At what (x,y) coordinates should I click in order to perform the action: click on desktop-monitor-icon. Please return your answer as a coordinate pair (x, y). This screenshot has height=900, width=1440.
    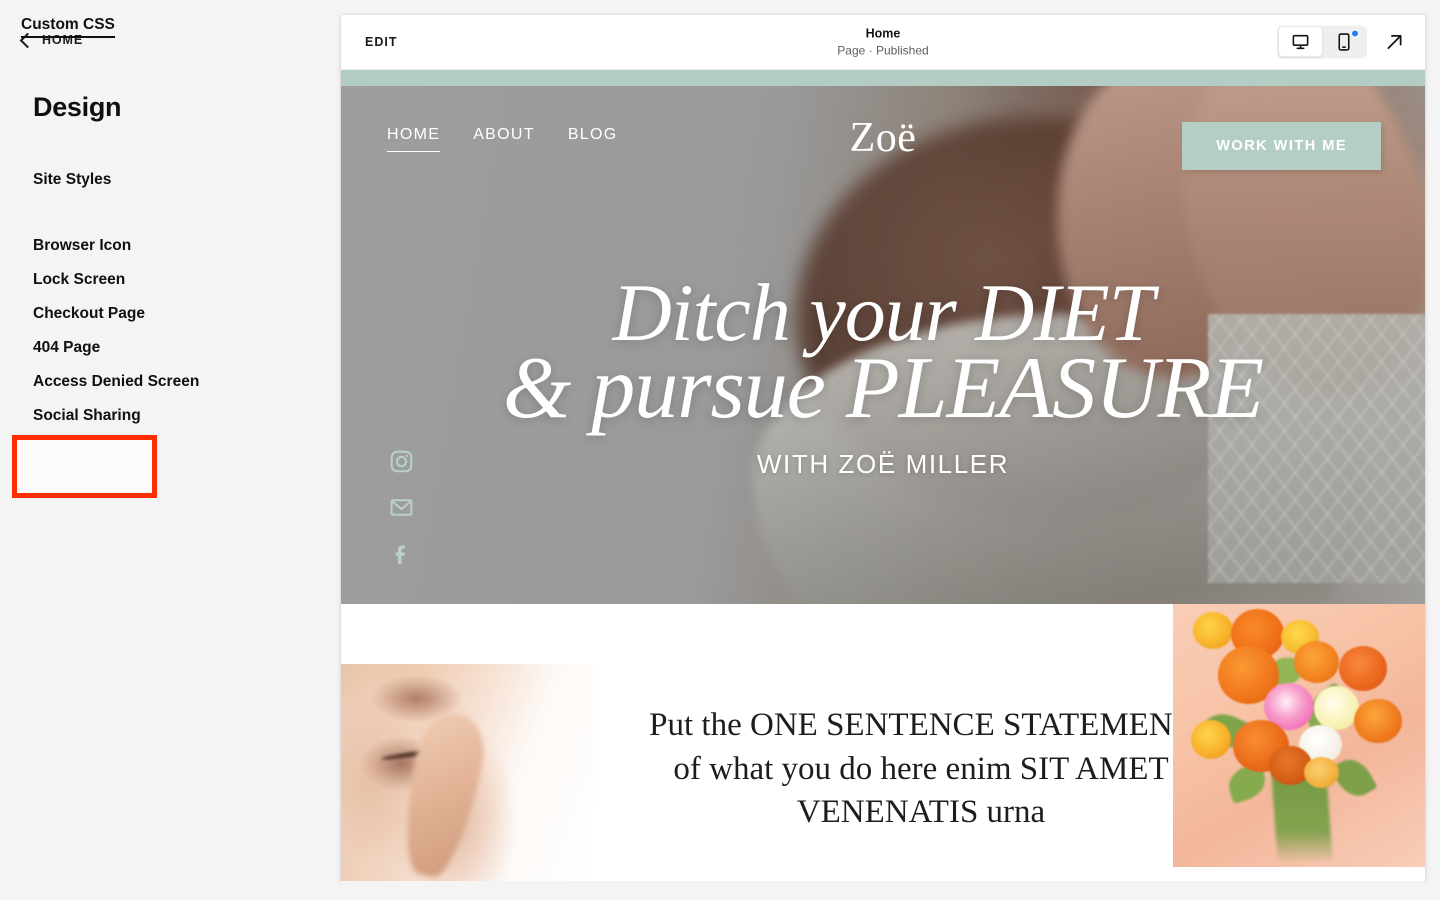
    Looking at the image, I should click on (1300, 42).